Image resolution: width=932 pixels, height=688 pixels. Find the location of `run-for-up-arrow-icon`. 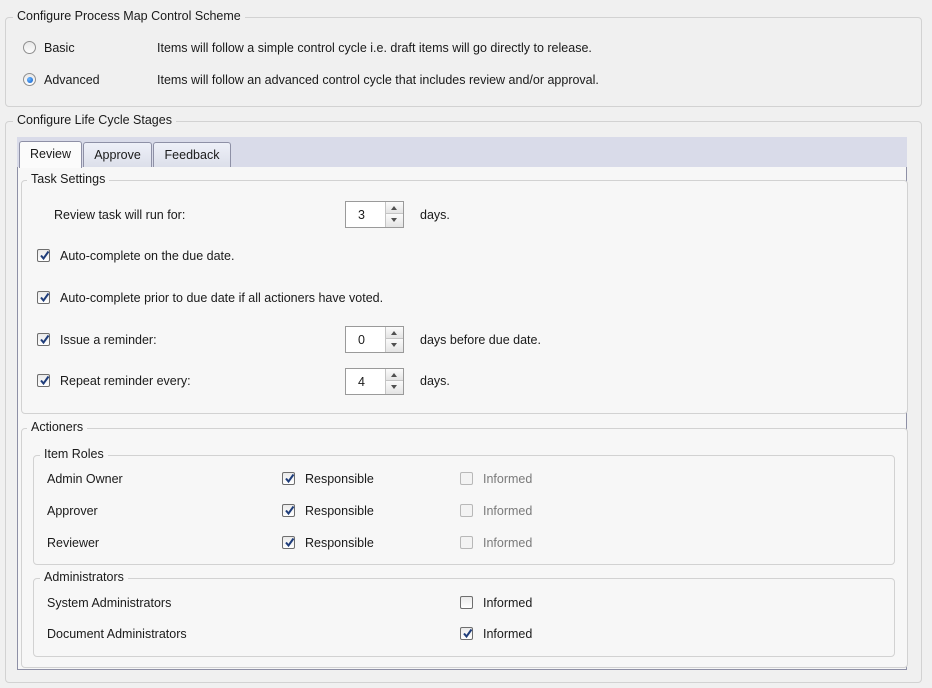

run-for-up-arrow-icon is located at coordinates (394, 208).